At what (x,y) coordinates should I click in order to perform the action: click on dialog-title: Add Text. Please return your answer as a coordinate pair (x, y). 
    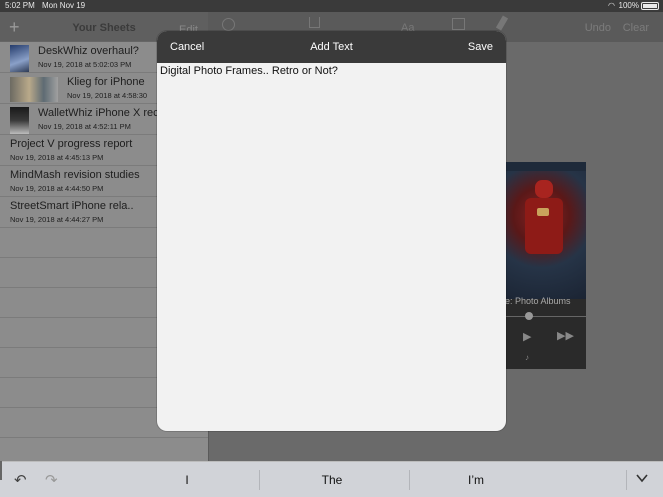
    Looking at the image, I should click on (331, 47).